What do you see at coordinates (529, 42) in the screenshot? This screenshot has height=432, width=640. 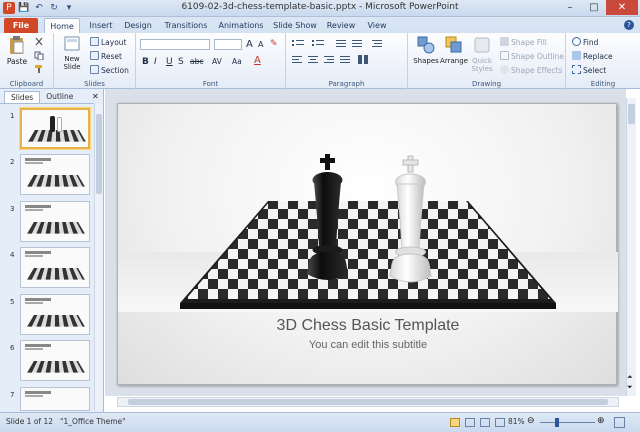 I see `shape-fill-label: Shape Fill` at bounding box center [529, 42].